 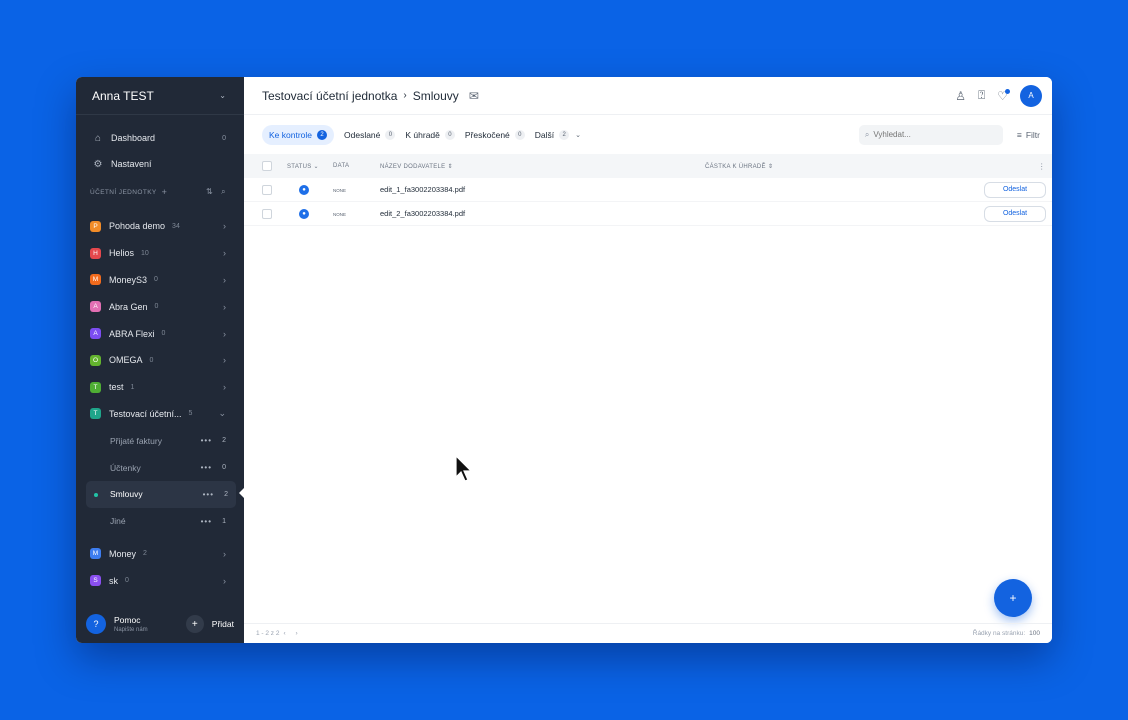 I want to click on email-settings-icon: ✉, so click(x=474, y=96).